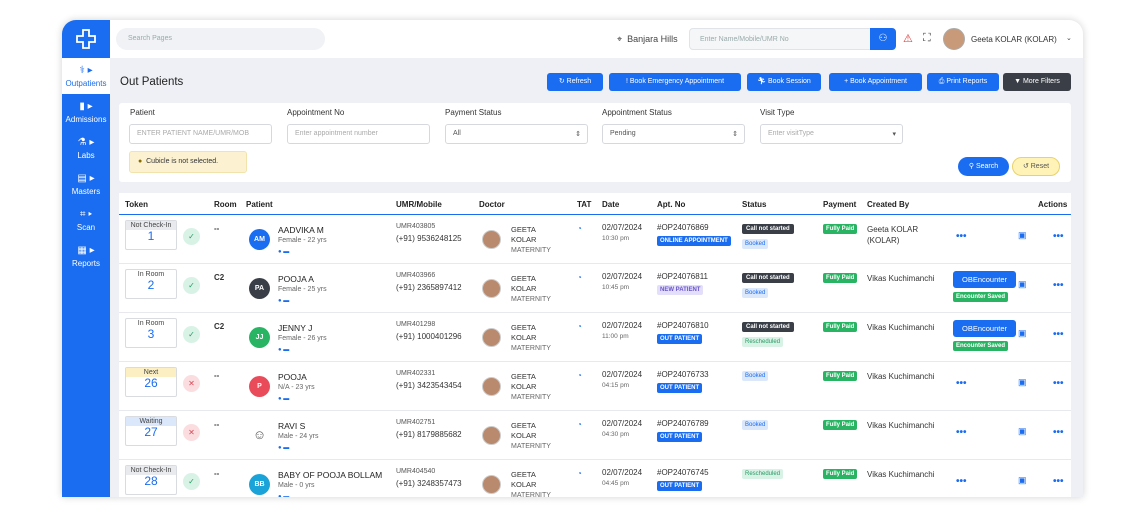 The height and width of the screenshot is (516, 1144). What do you see at coordinates (831, 134) in the screenshot?
I see `visit-type-select: Enter visitType ▾` at bounding box center [831, 134].